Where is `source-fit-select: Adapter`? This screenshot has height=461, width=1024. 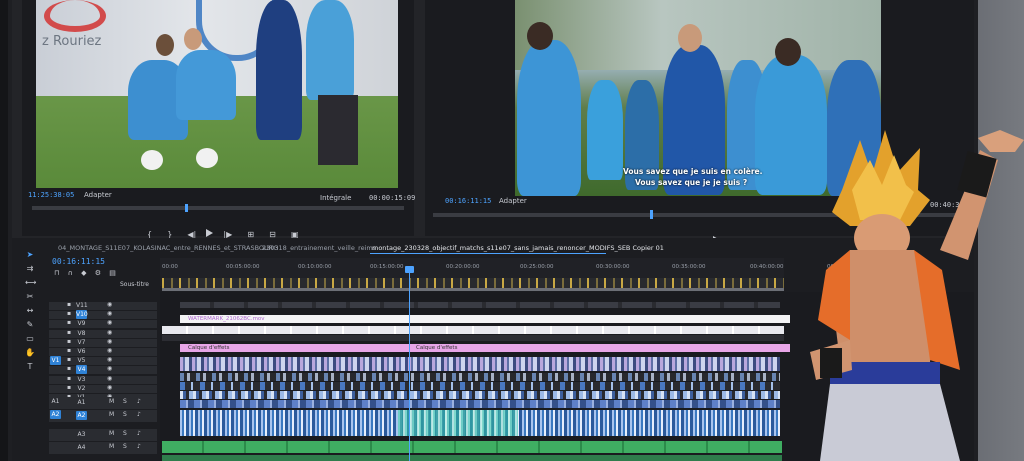
source-fit-select: Adapter is located at coordinates (98, 195).